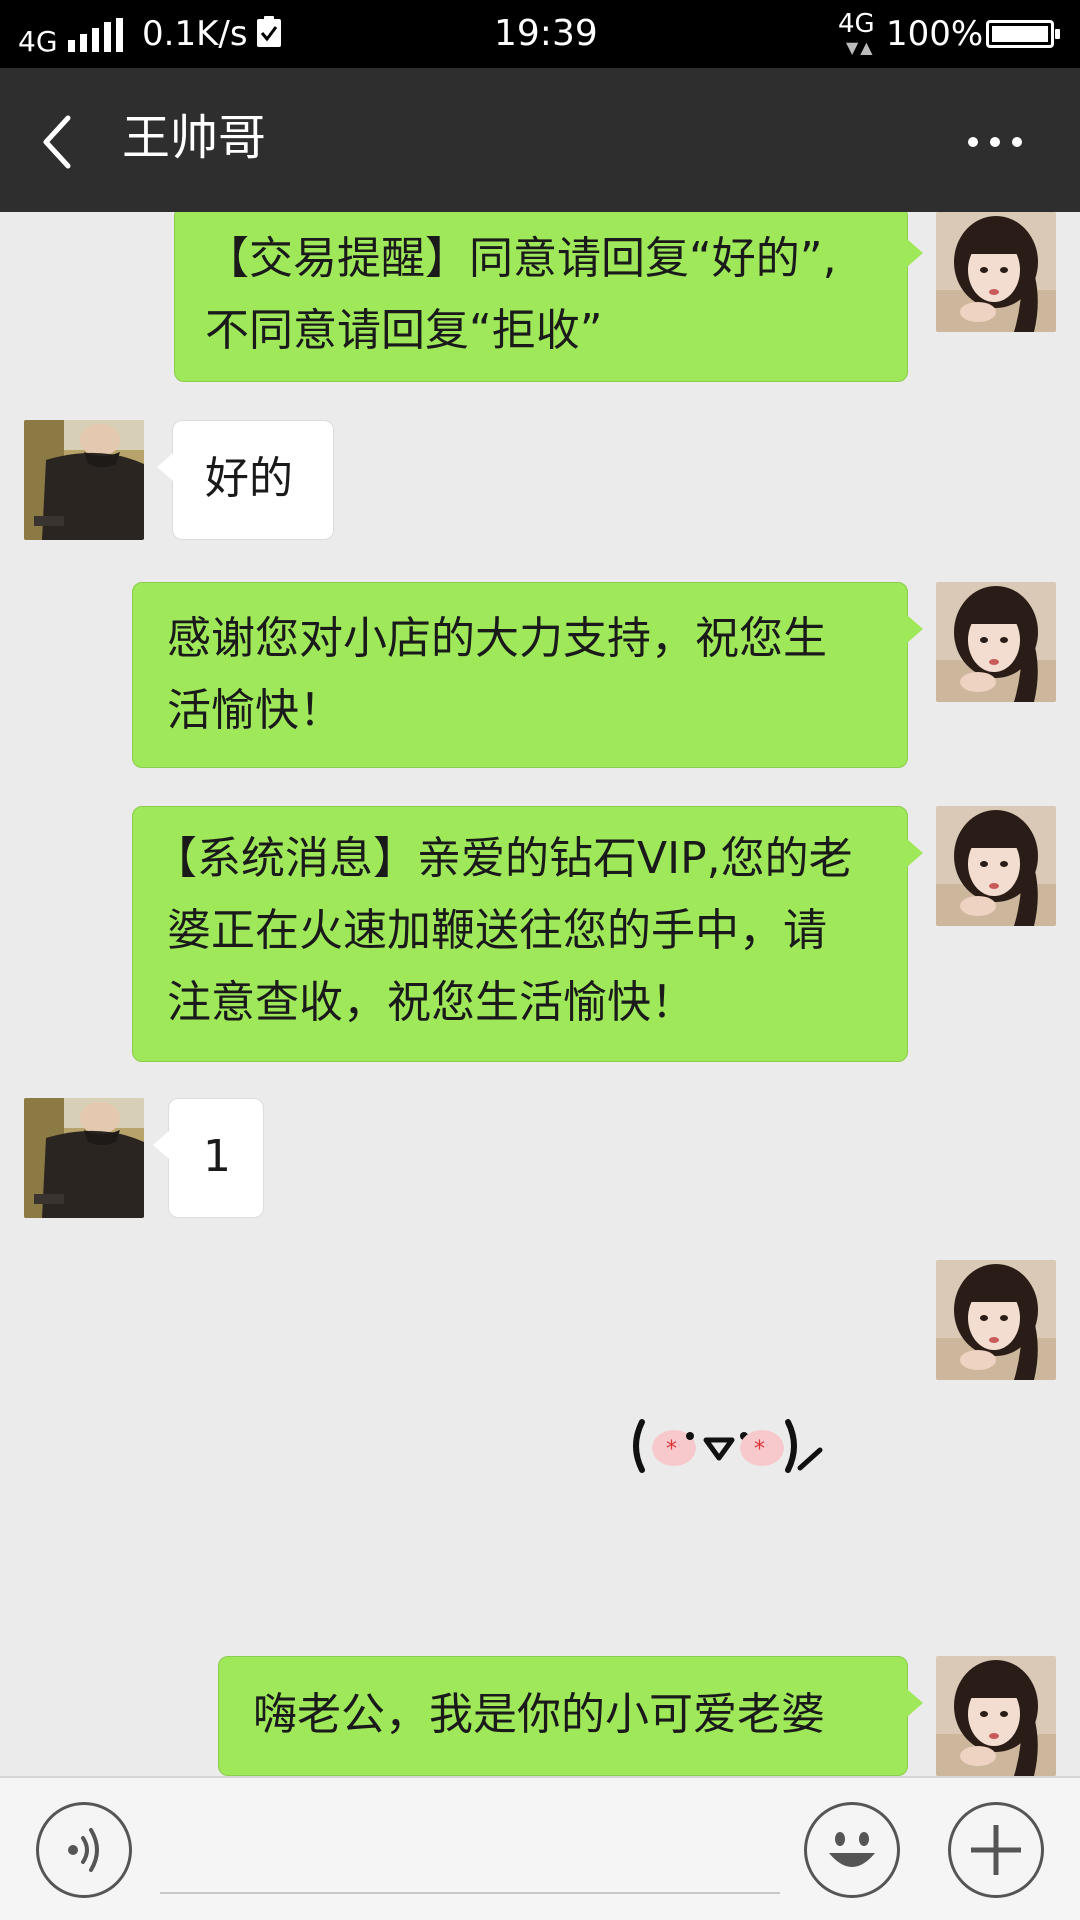 This screenshot has height=1920, width=1080. What do you see at coordinates (540, 1848) in the screenshot?
I see `input-bar` at bounding box center [540, 1848].